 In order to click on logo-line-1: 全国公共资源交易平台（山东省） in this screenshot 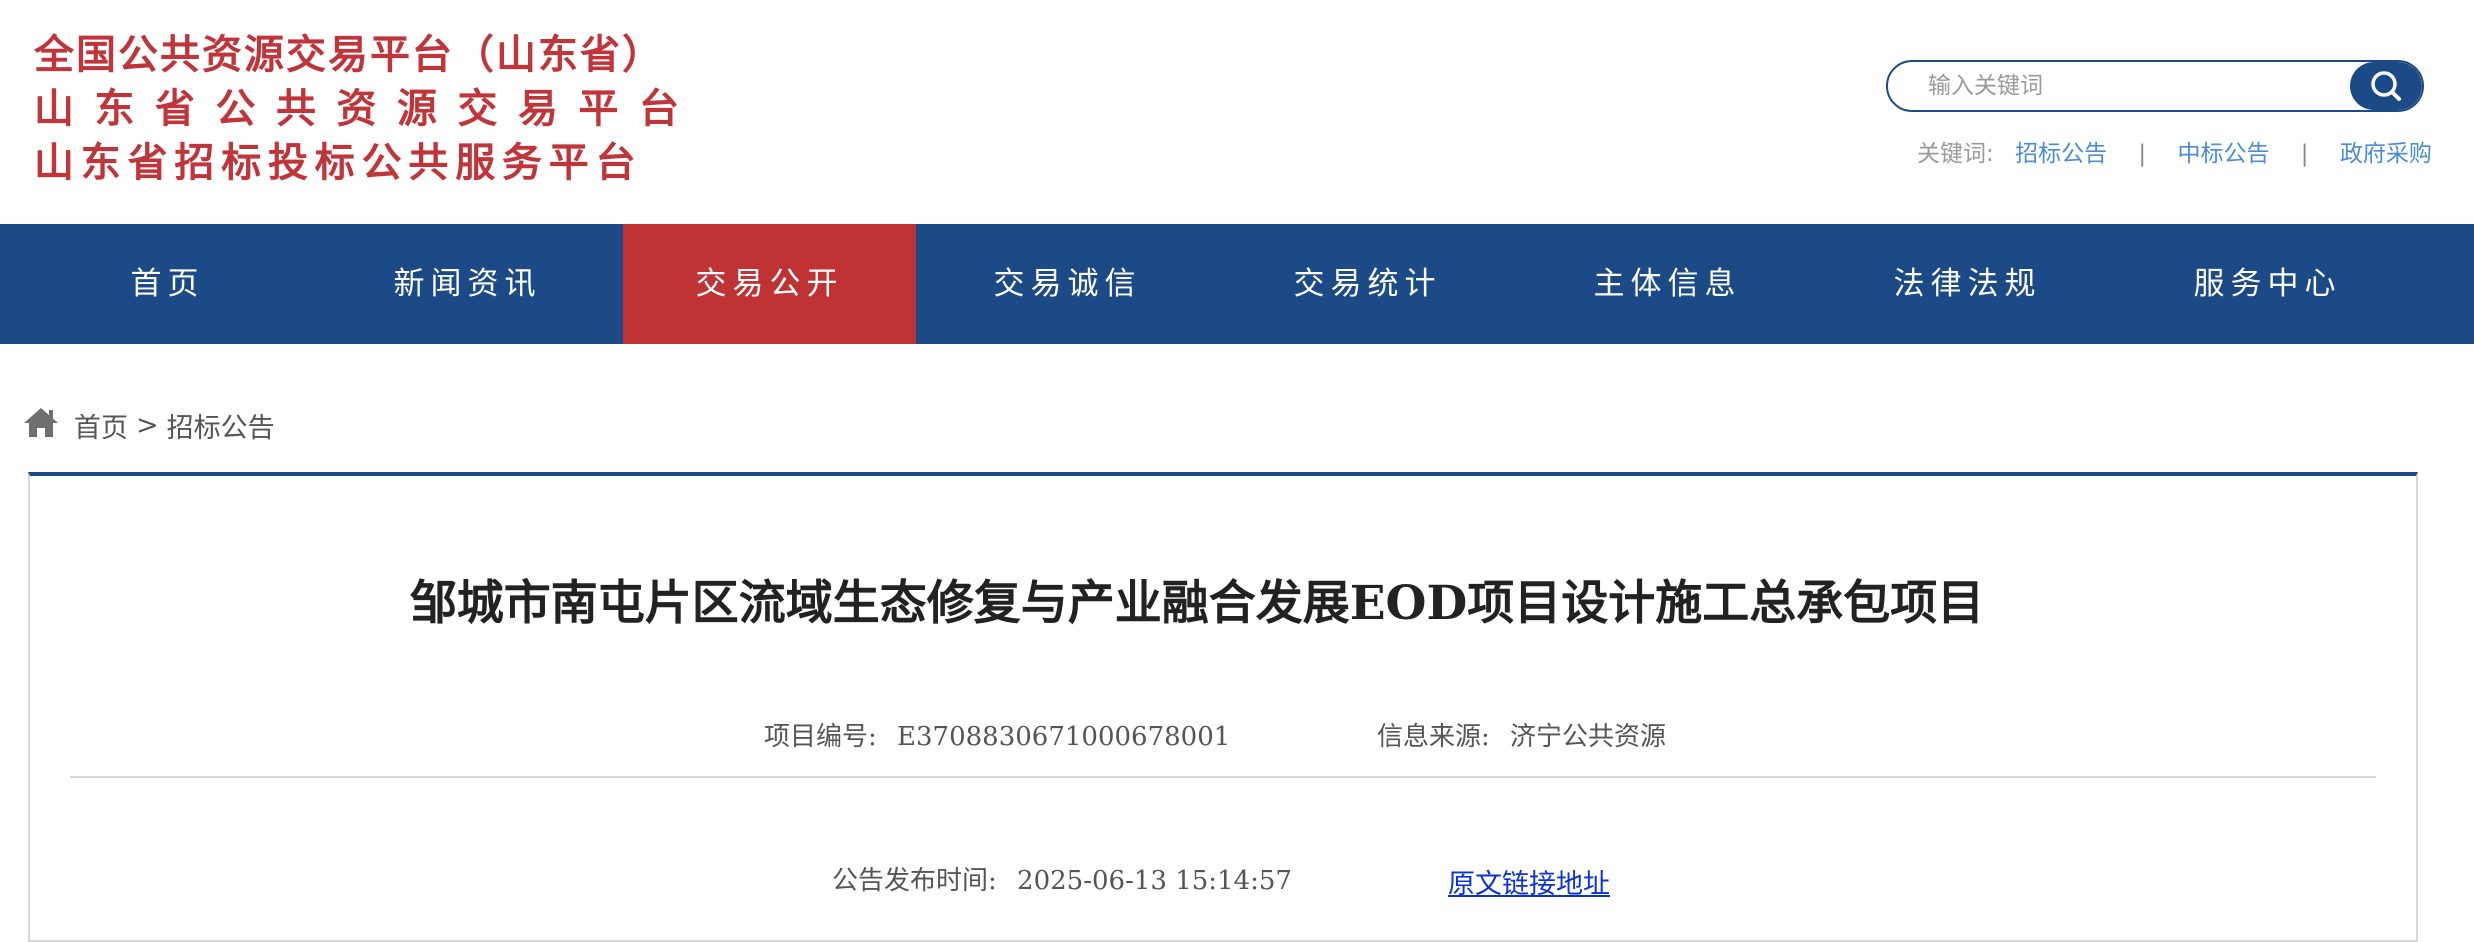, I will do `click(349, 55)`.